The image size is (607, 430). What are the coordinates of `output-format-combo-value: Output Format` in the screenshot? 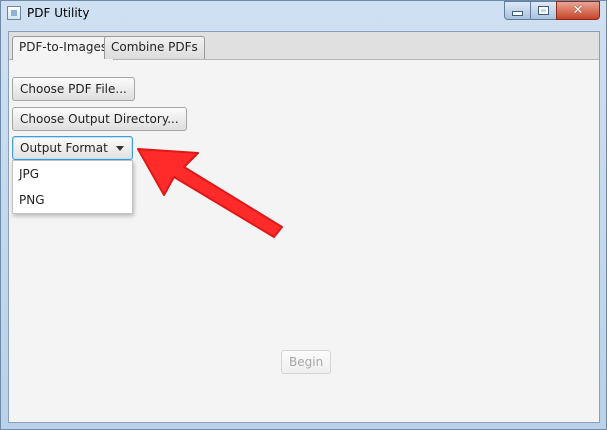 It's located at (64, 148).